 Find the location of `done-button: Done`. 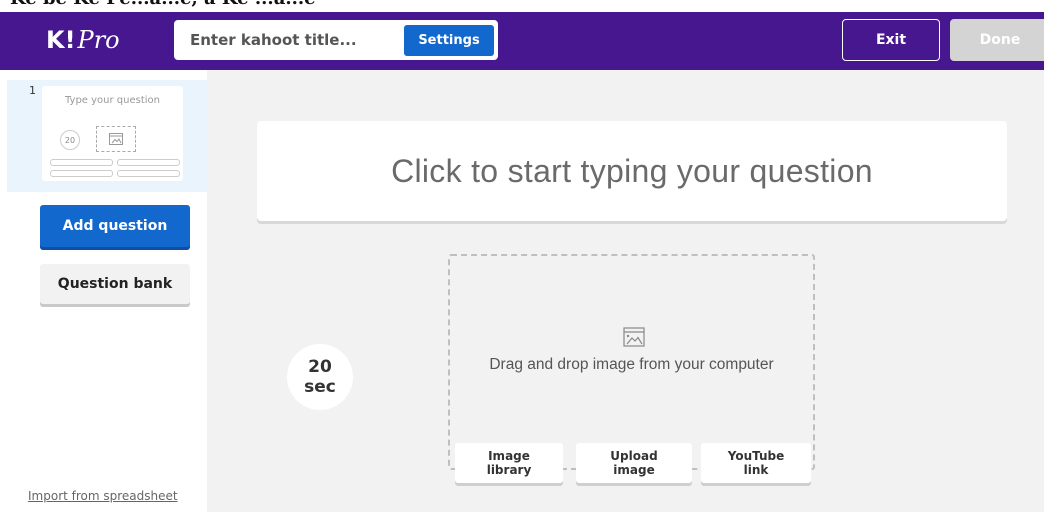

done-button: Done is located at coordinates (997, 40).